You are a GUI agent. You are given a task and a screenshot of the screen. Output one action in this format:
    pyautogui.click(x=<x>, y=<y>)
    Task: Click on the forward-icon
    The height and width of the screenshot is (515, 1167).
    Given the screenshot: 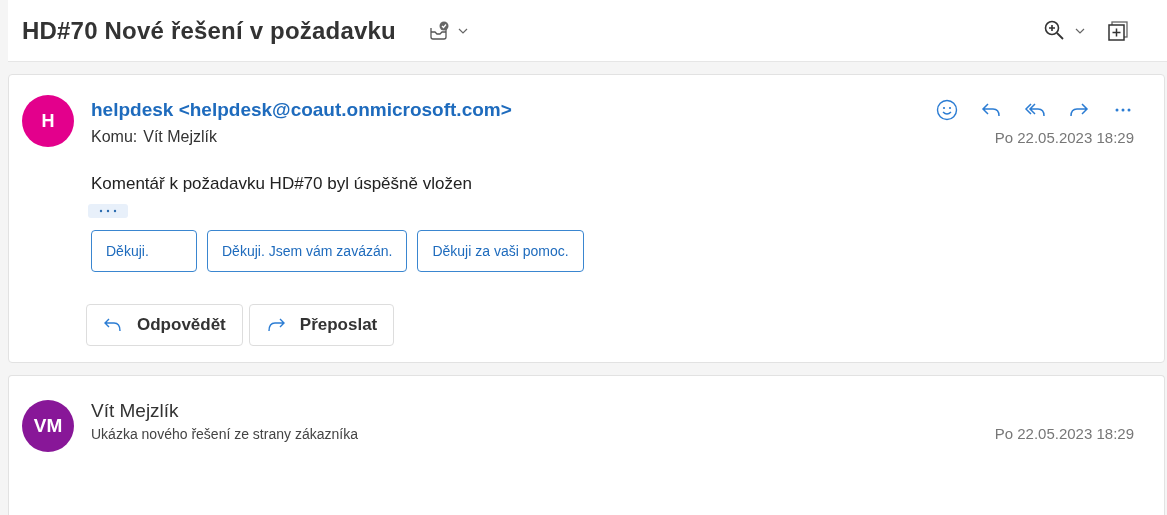 What is the action you would take?
    pyautogui.click(x=275, y=325)
    